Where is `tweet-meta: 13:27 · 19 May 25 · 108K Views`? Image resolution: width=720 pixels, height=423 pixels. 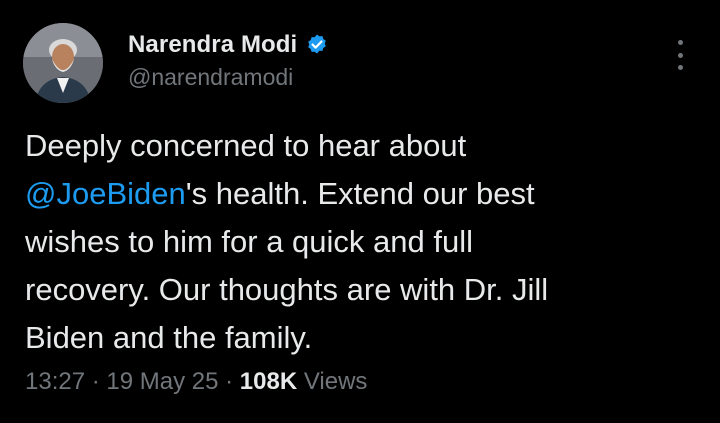 tweet-meta: 13:27 · 19 May 25 · 108K Views is located at coordinates (196, 382).